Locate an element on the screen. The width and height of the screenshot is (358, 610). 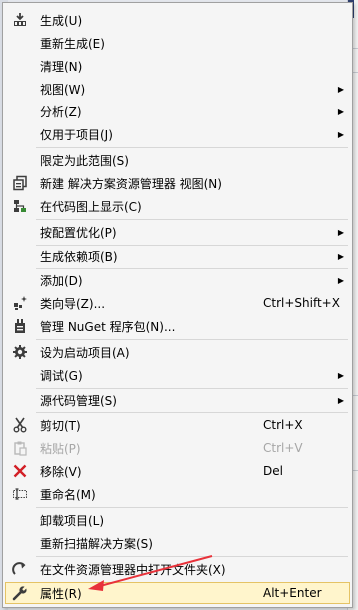
annotation-arrow is located at coordinates (150, 573).